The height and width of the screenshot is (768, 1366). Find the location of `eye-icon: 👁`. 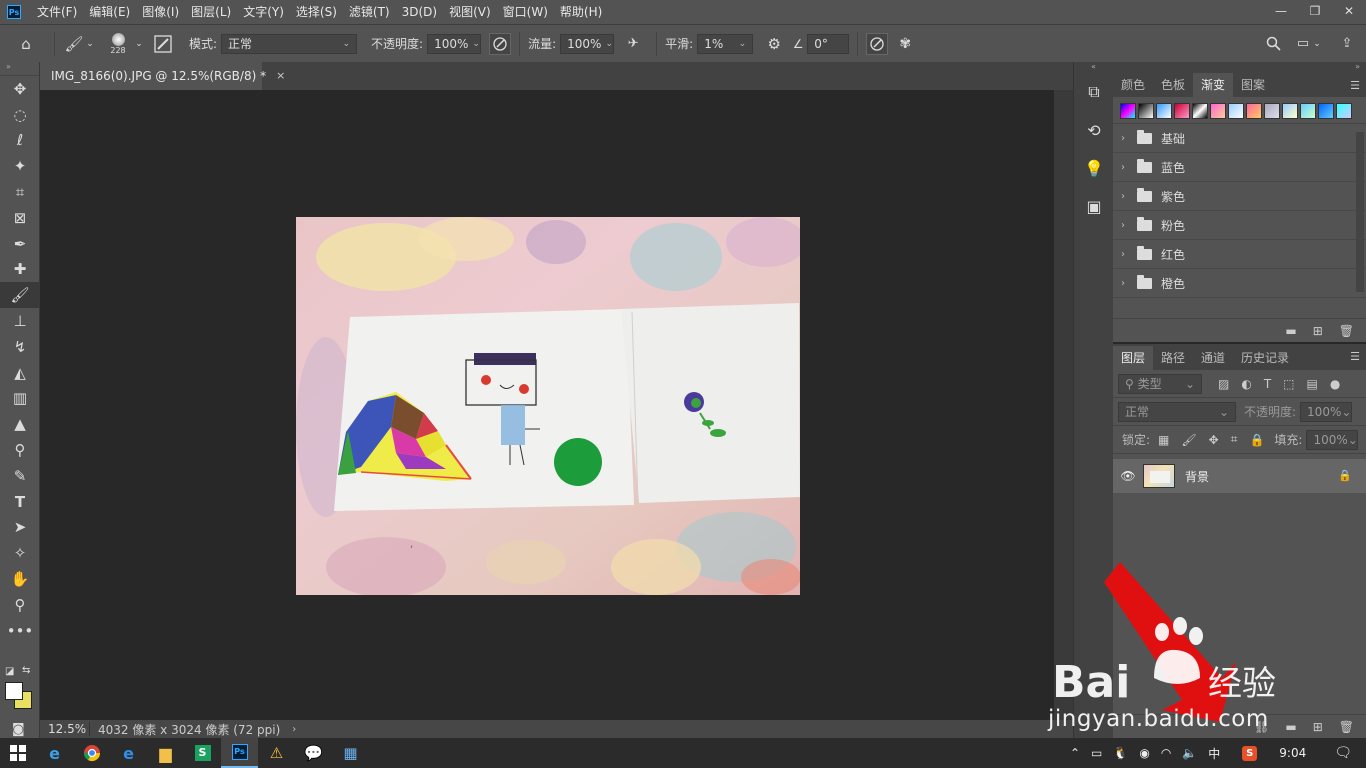

eye-icon: 👁 is located at coordinates (1128, 476).